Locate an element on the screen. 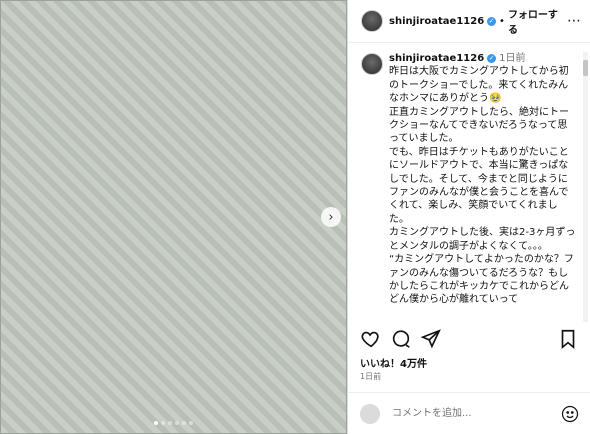 The image size is (590, 434). next-image-button: › is located at coordinates (331, 217).